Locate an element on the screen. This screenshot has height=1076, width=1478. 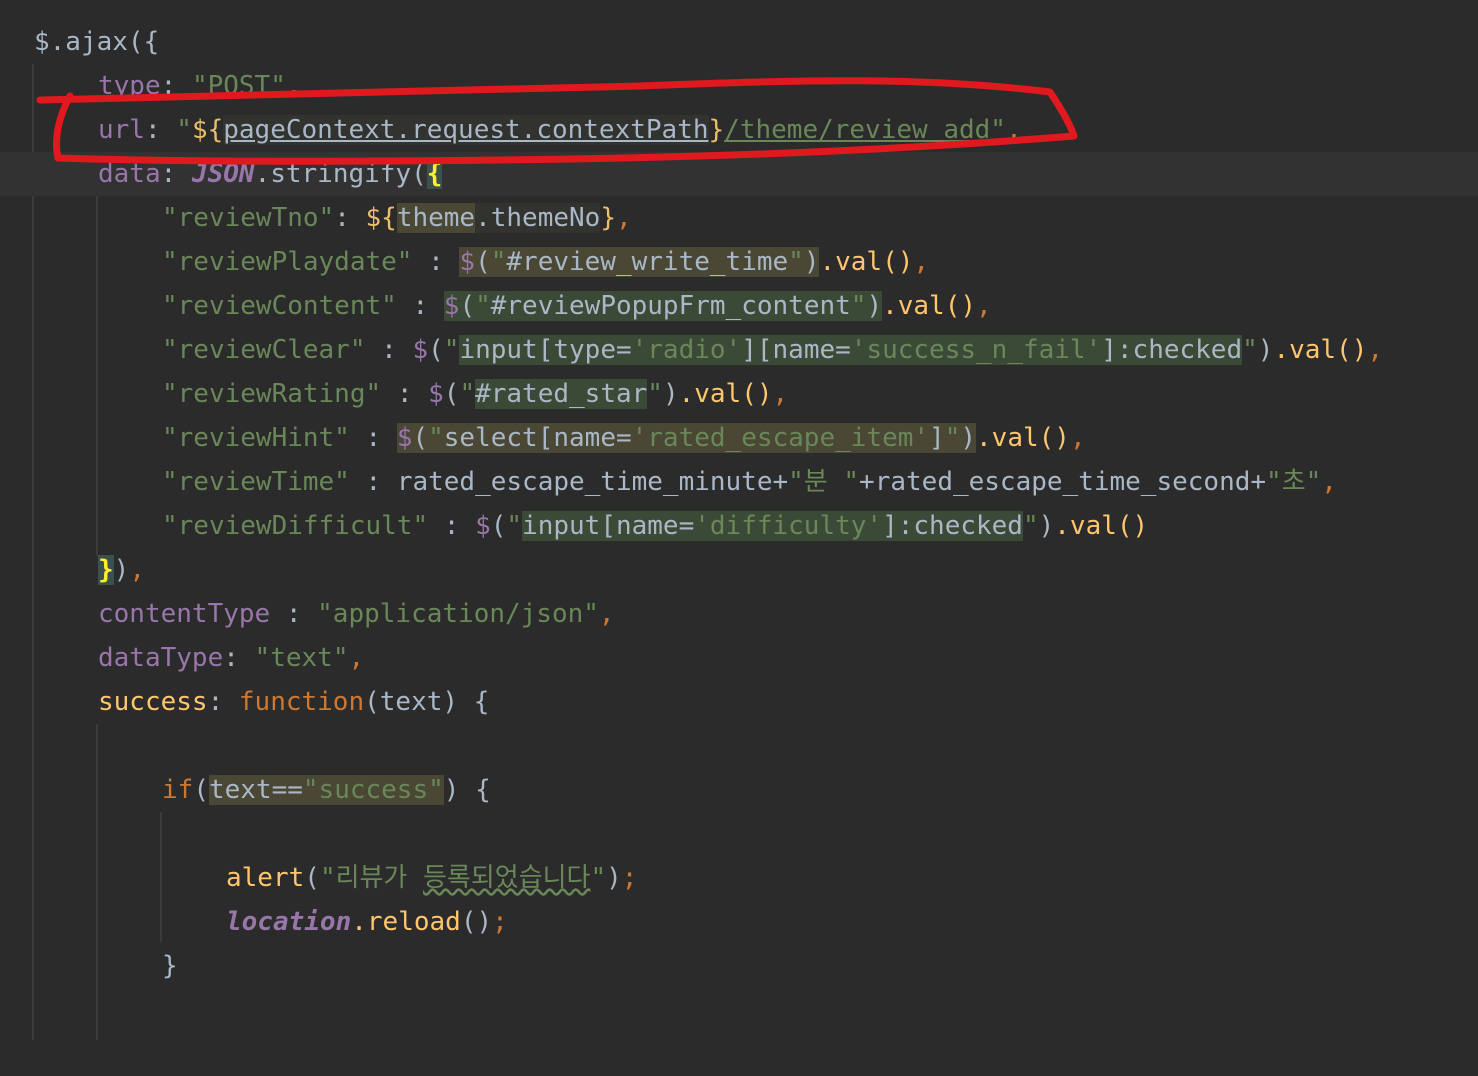
el-theme-no: .themeNo is located at coordinates (538, 218).